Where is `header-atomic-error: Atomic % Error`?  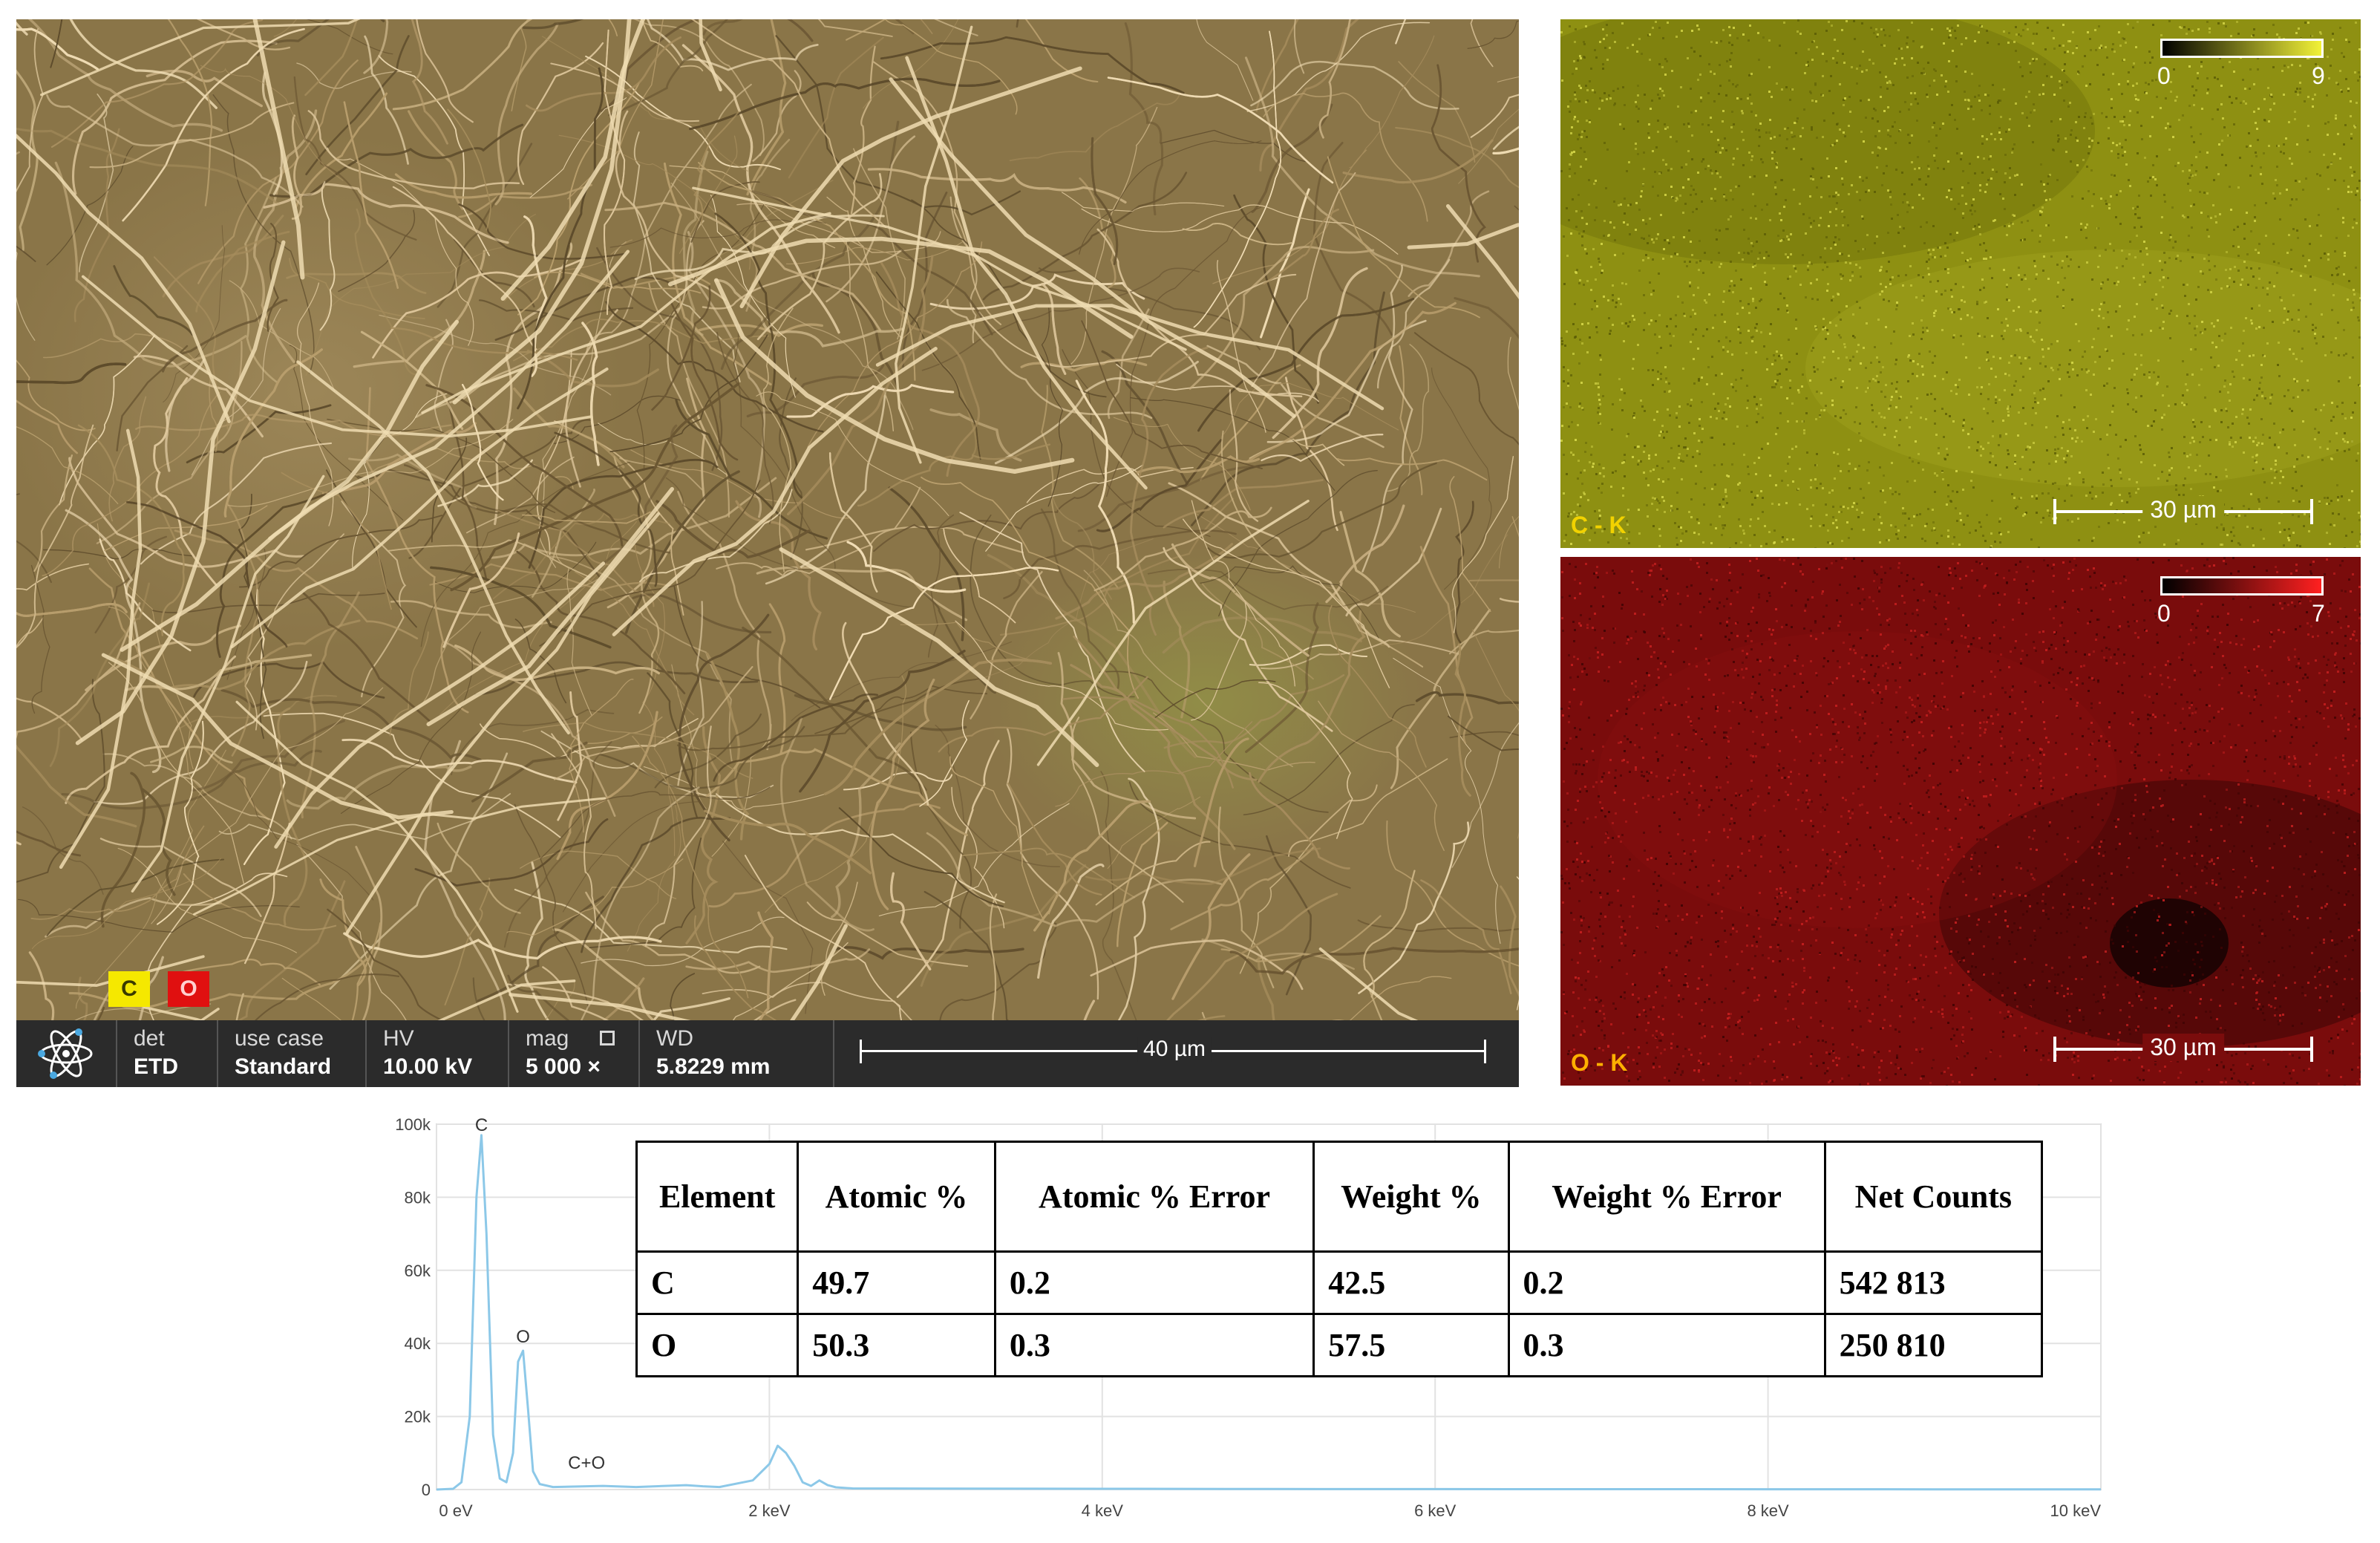 header-atomic-error: Atomic % Error is located at coordinates (1154, 1197).